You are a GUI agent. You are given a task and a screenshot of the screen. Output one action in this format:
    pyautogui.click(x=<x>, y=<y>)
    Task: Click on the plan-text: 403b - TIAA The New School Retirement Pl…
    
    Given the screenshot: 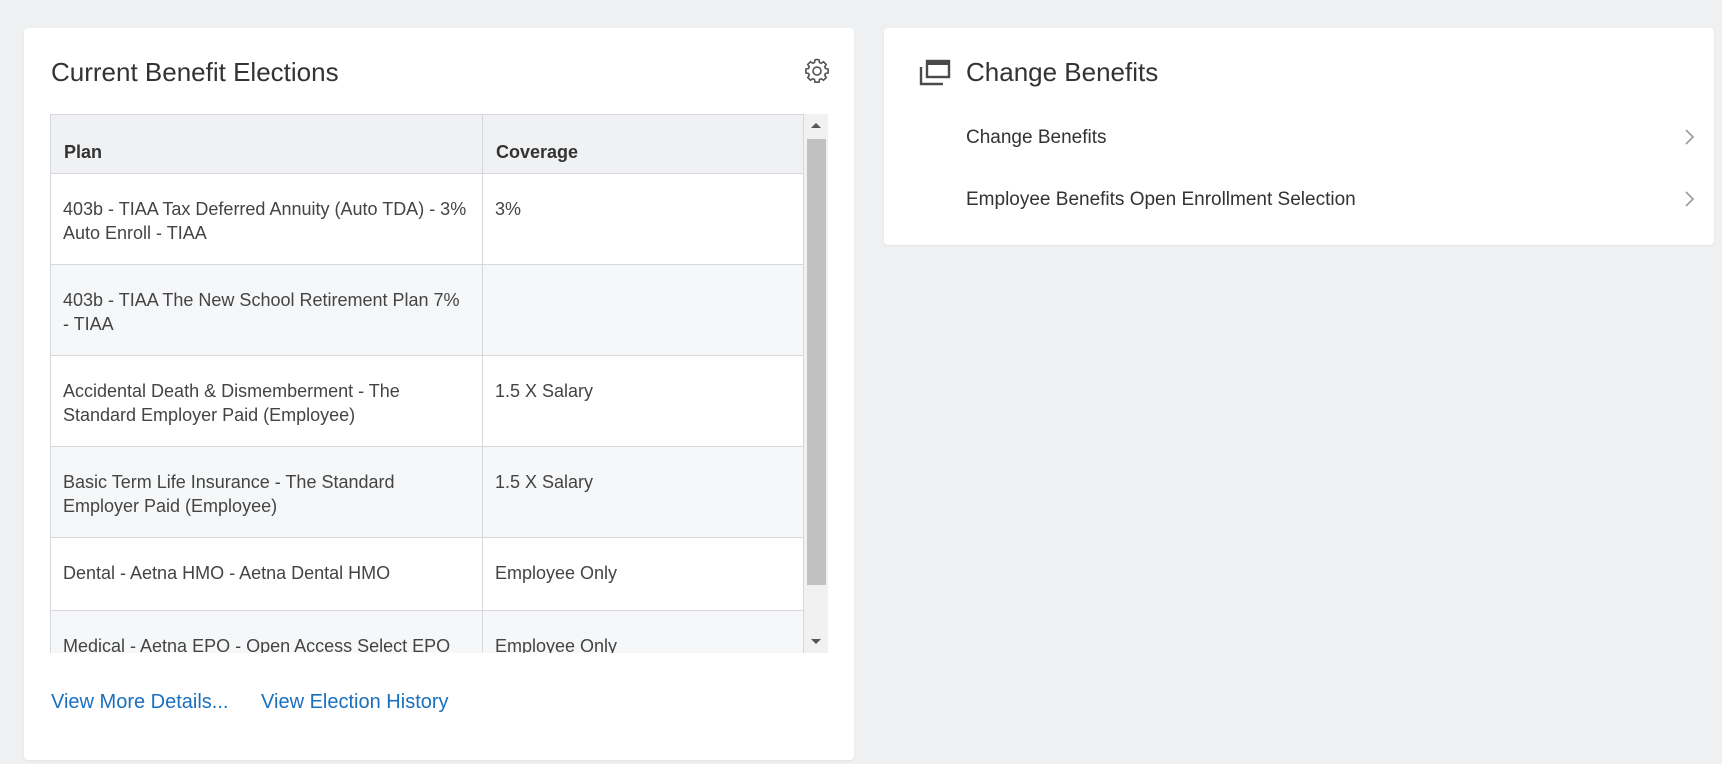 What is the action you would take?
    pyautogui.click(x=261, y=312)
    